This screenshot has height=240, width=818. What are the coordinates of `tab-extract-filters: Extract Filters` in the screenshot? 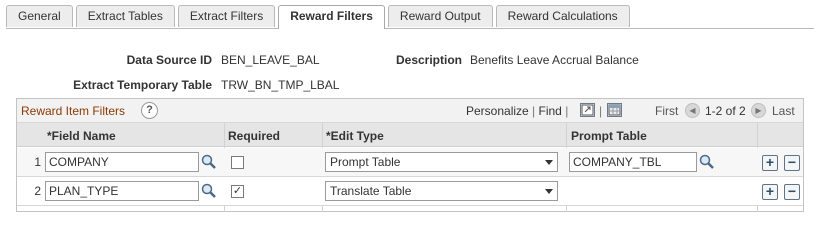 It's located at (226, 16).